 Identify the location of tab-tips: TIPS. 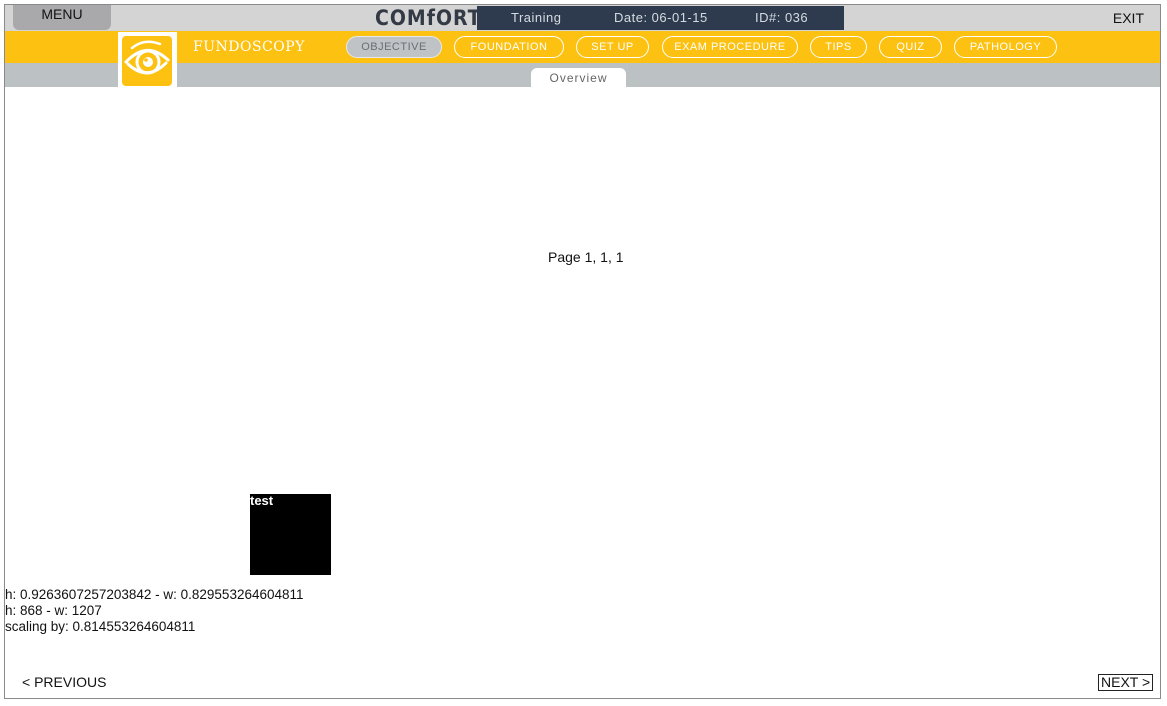
(838, 47).